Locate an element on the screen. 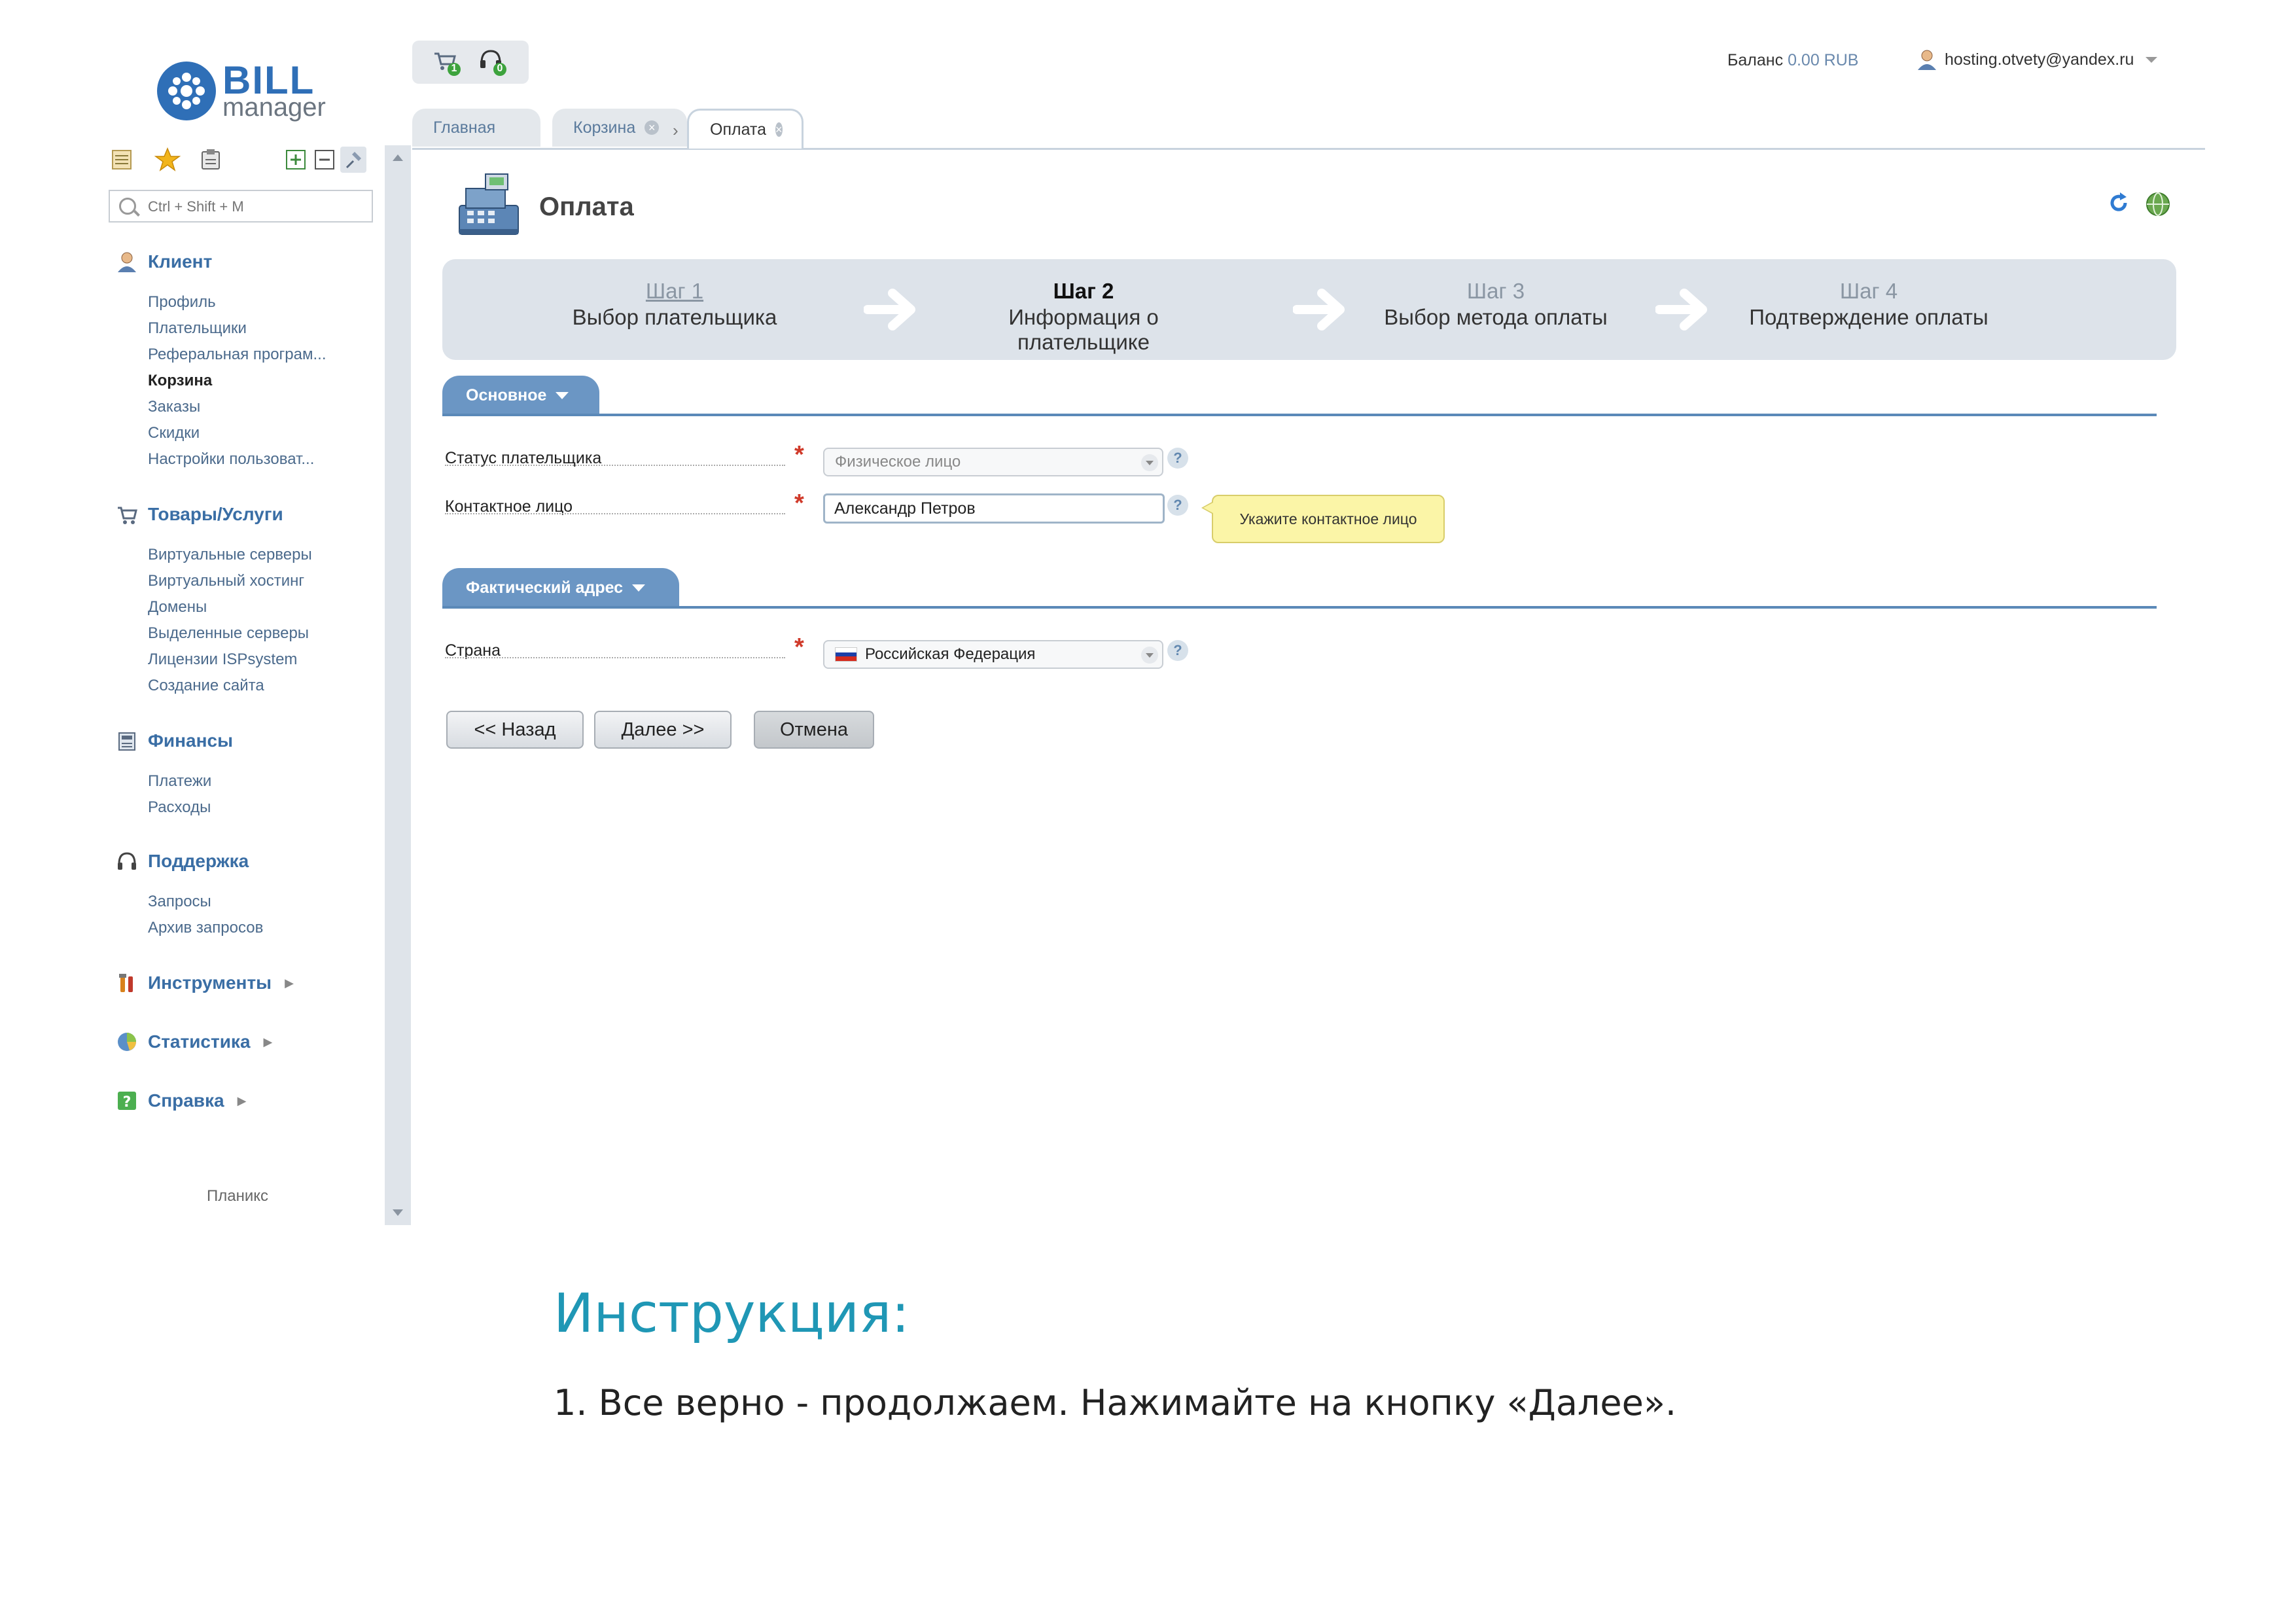 This screenshot has height=1623, width=2296. tab-label: Главная is located at coordinates (464, 127).